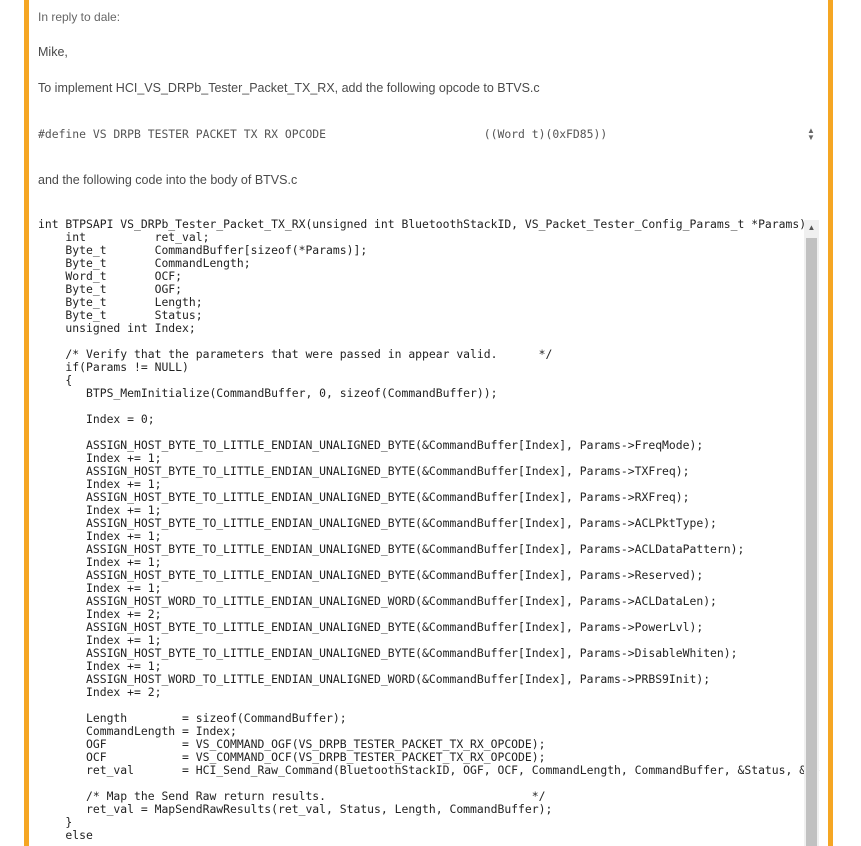 Image resolution: width=861 pixels, height=846 pixels. Describe the element at coordinates (429, 406) in the screenshot. I see `code-line` at that location.